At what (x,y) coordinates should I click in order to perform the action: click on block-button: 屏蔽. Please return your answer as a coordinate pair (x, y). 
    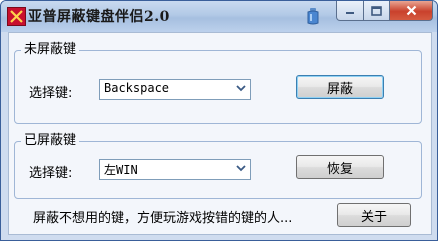
    Looking at the image, I should click on (340, 87).